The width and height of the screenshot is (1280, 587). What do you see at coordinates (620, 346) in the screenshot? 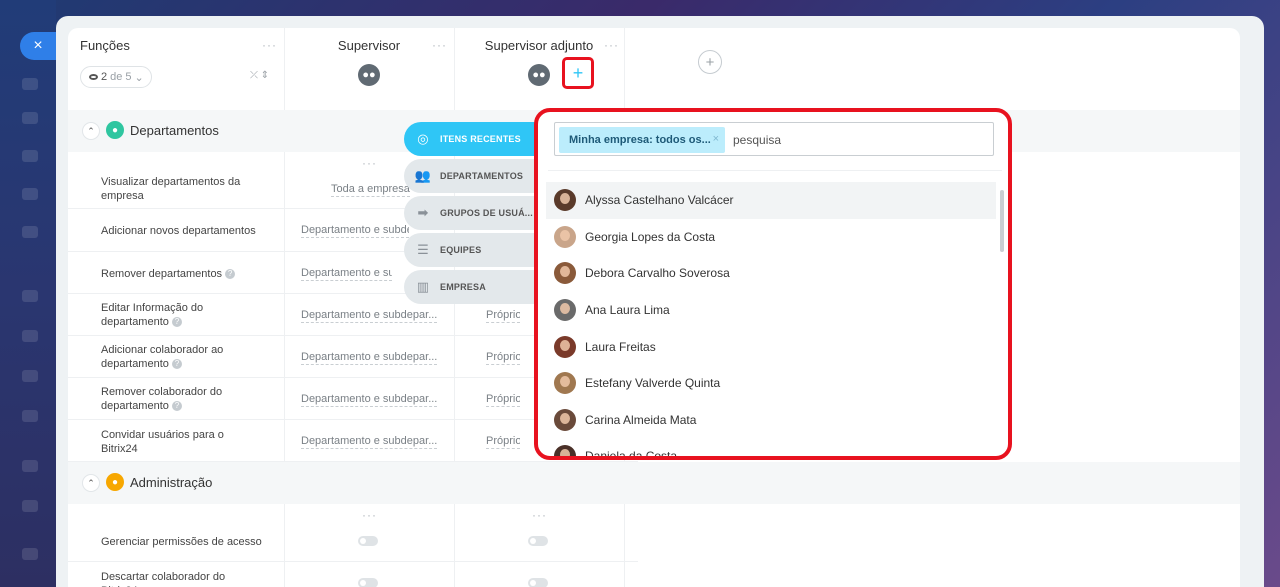
I see `user-name: Laura Freitas` at bounding box center [620, 346].